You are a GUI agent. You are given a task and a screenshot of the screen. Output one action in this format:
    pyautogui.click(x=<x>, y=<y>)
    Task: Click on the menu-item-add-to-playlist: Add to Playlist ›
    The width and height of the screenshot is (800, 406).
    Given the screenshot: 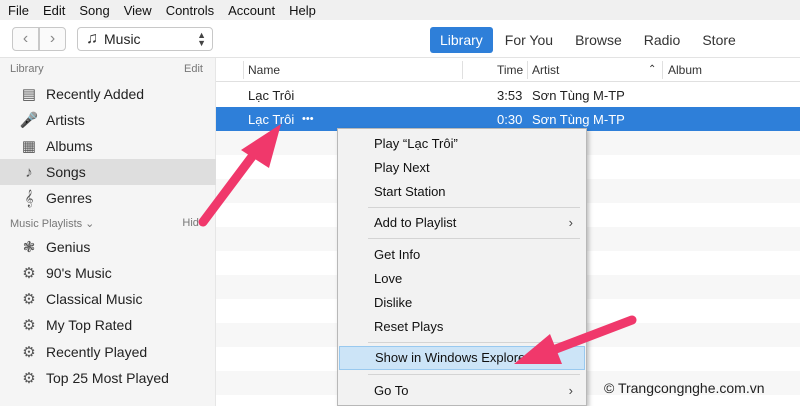 What is the action you would take?
    pyautogui.click(x=462, y=223)
    